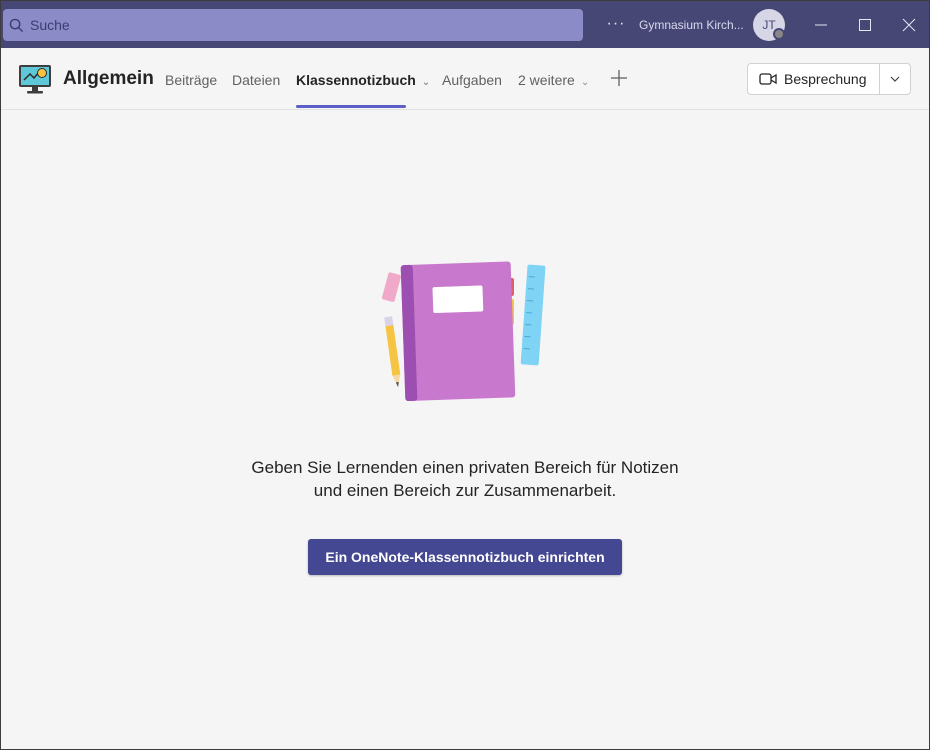 The width and height of the screenshot is (930, 750). What do you see at coordinates (16, 25) in the screenshot?
I see `search-icon` at bounding box center [16, 25].